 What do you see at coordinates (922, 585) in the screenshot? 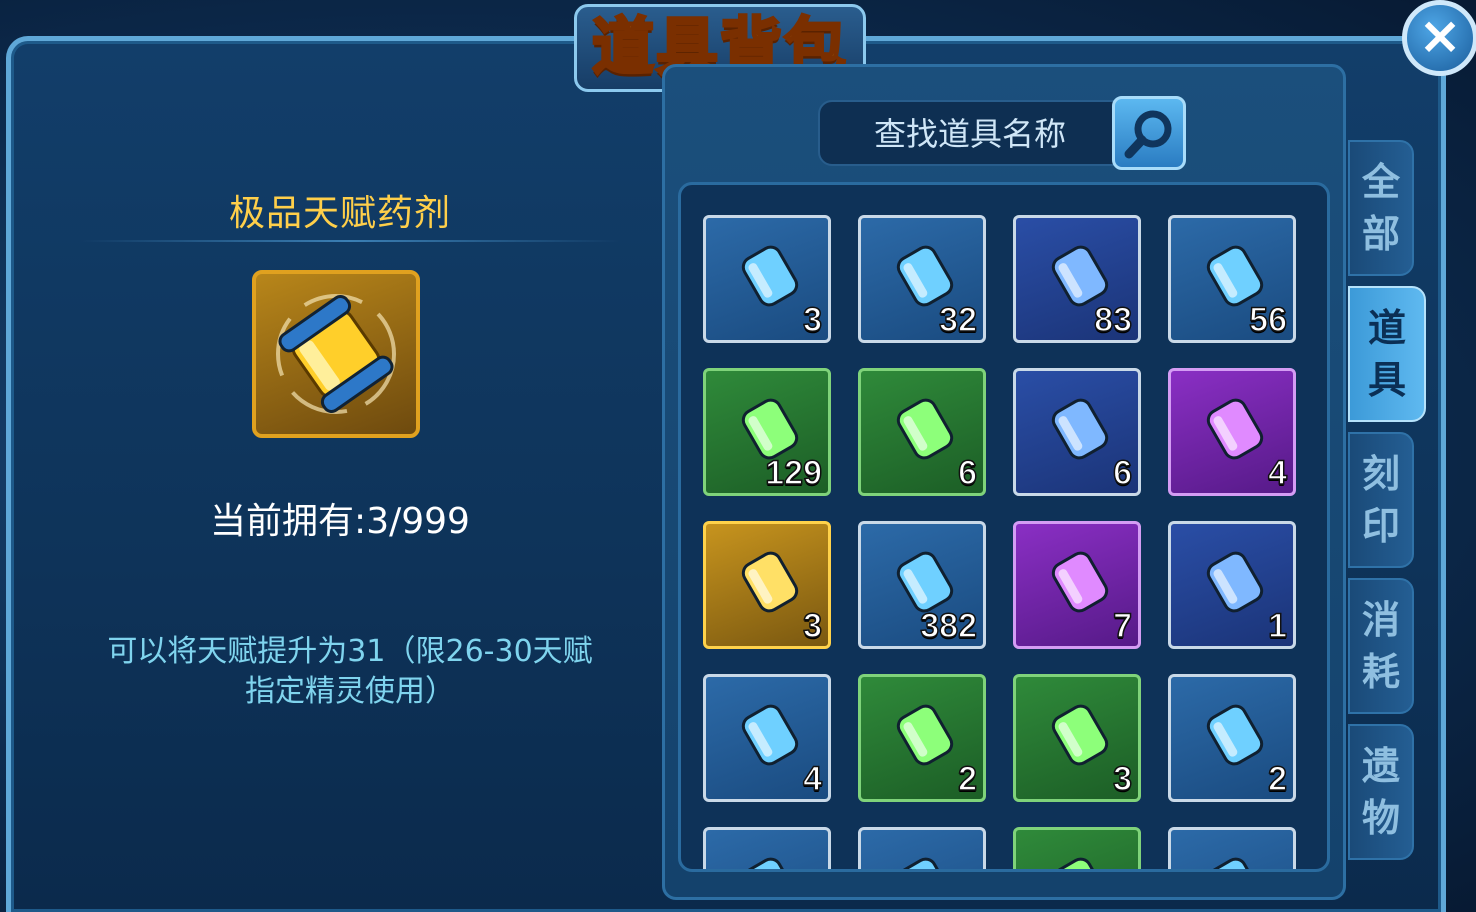
I see `inventory-slot: 382` at bounding box center [922, 585].